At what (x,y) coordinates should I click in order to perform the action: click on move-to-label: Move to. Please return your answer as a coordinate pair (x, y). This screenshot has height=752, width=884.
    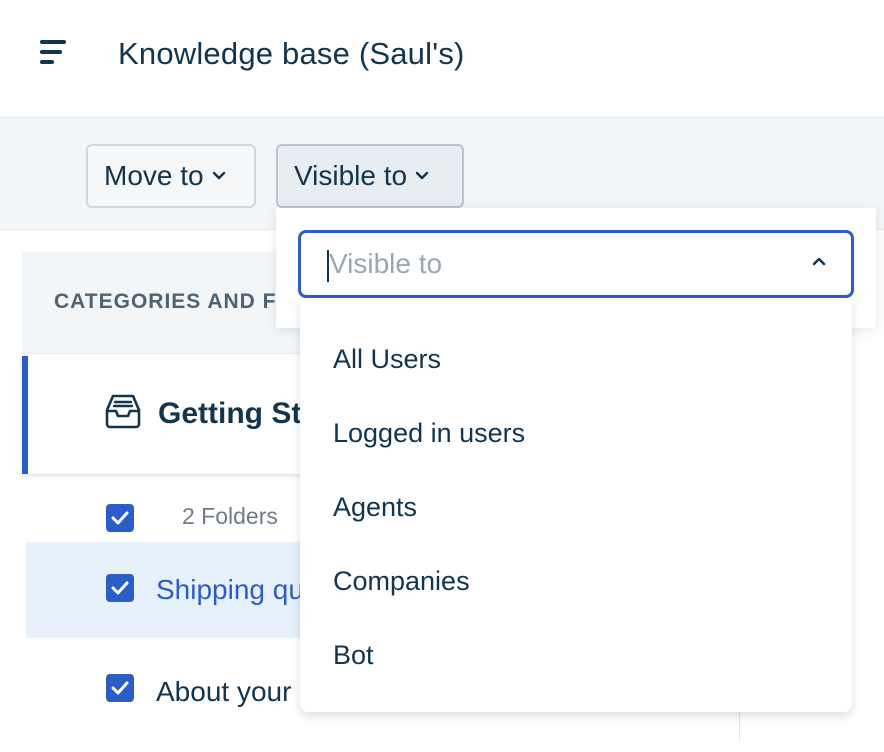
    Looking at the image, I should click on (154, 175).